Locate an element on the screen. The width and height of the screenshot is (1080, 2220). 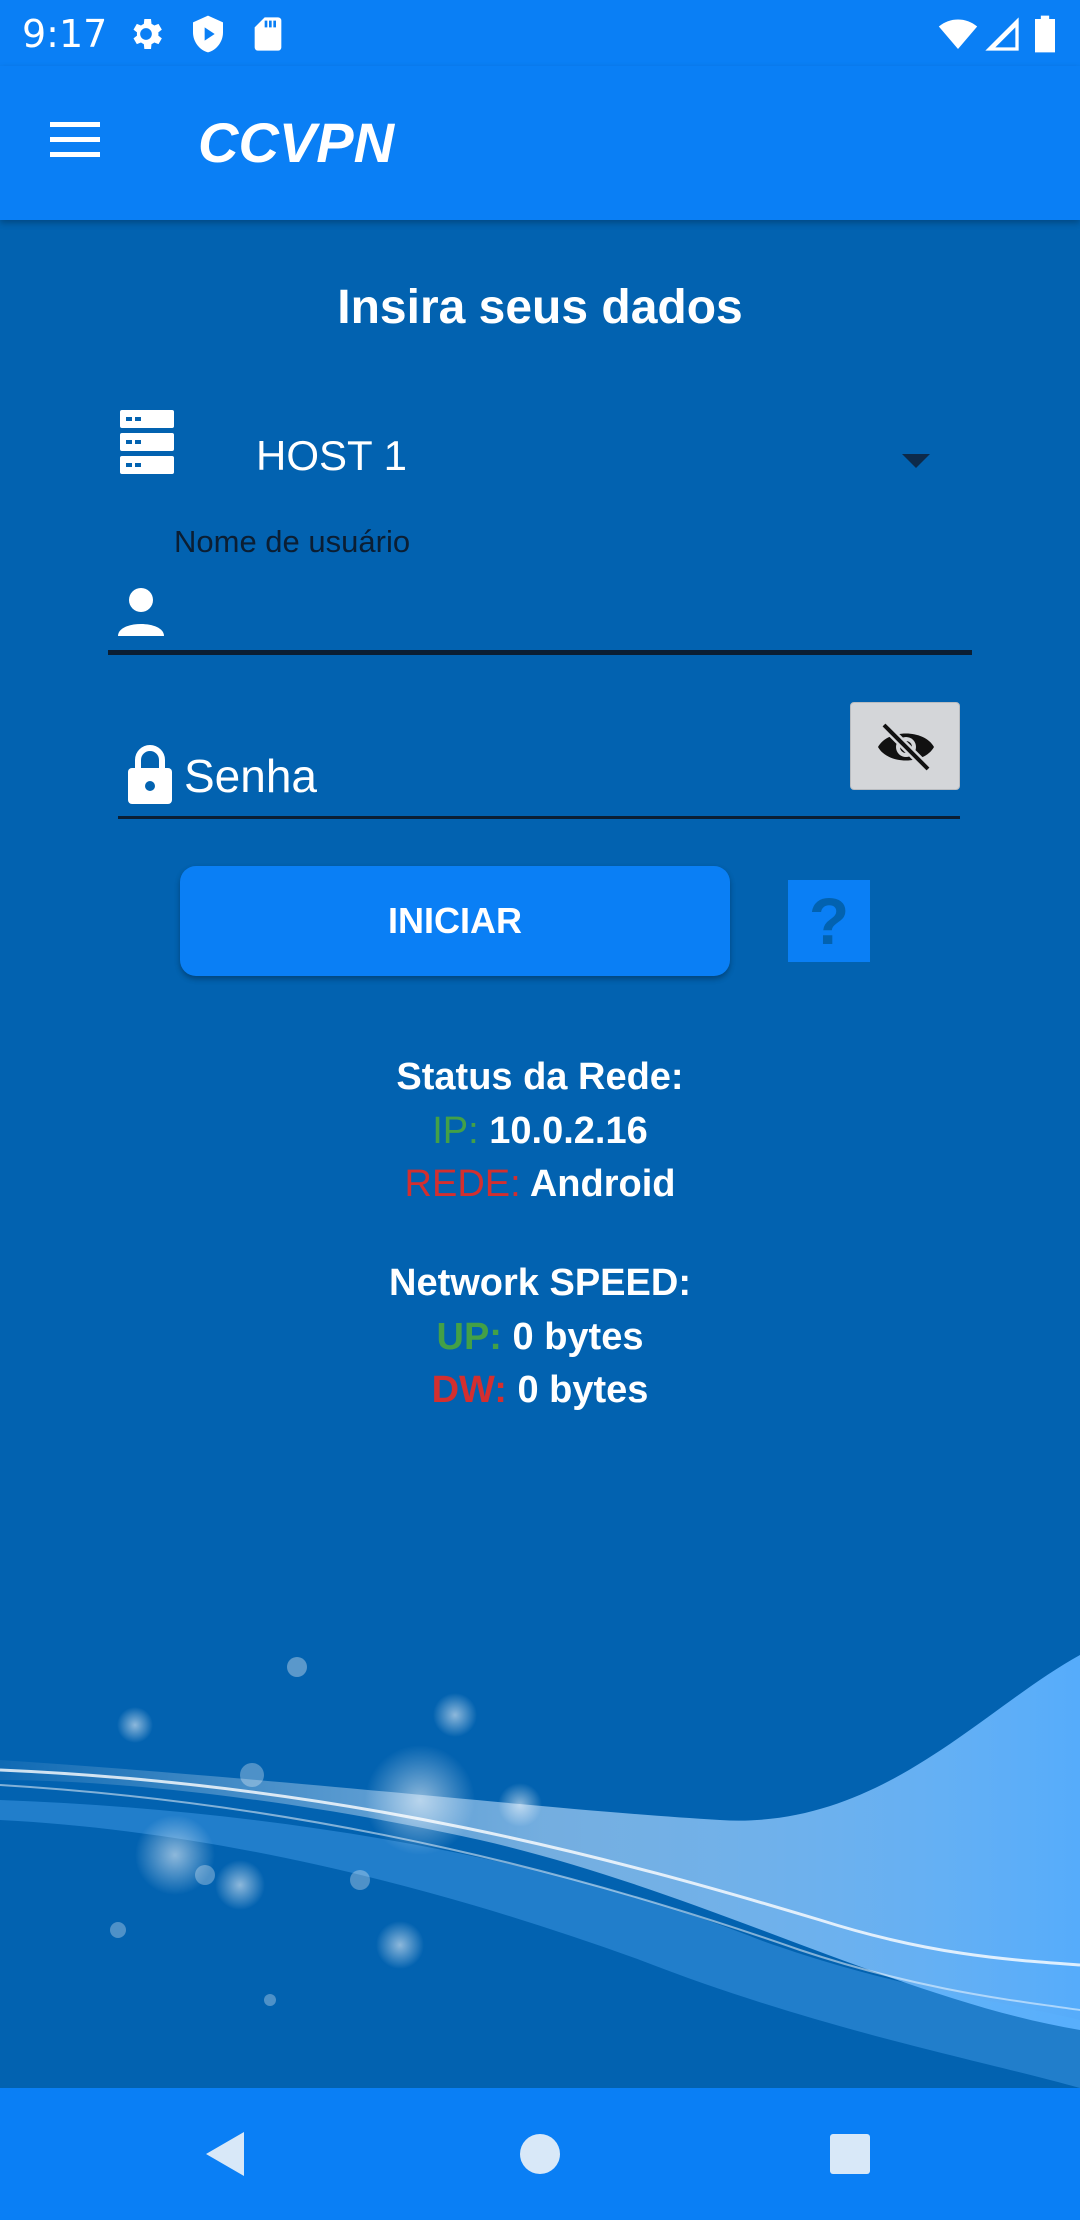
username-underline is located at coordinates (540, 652).